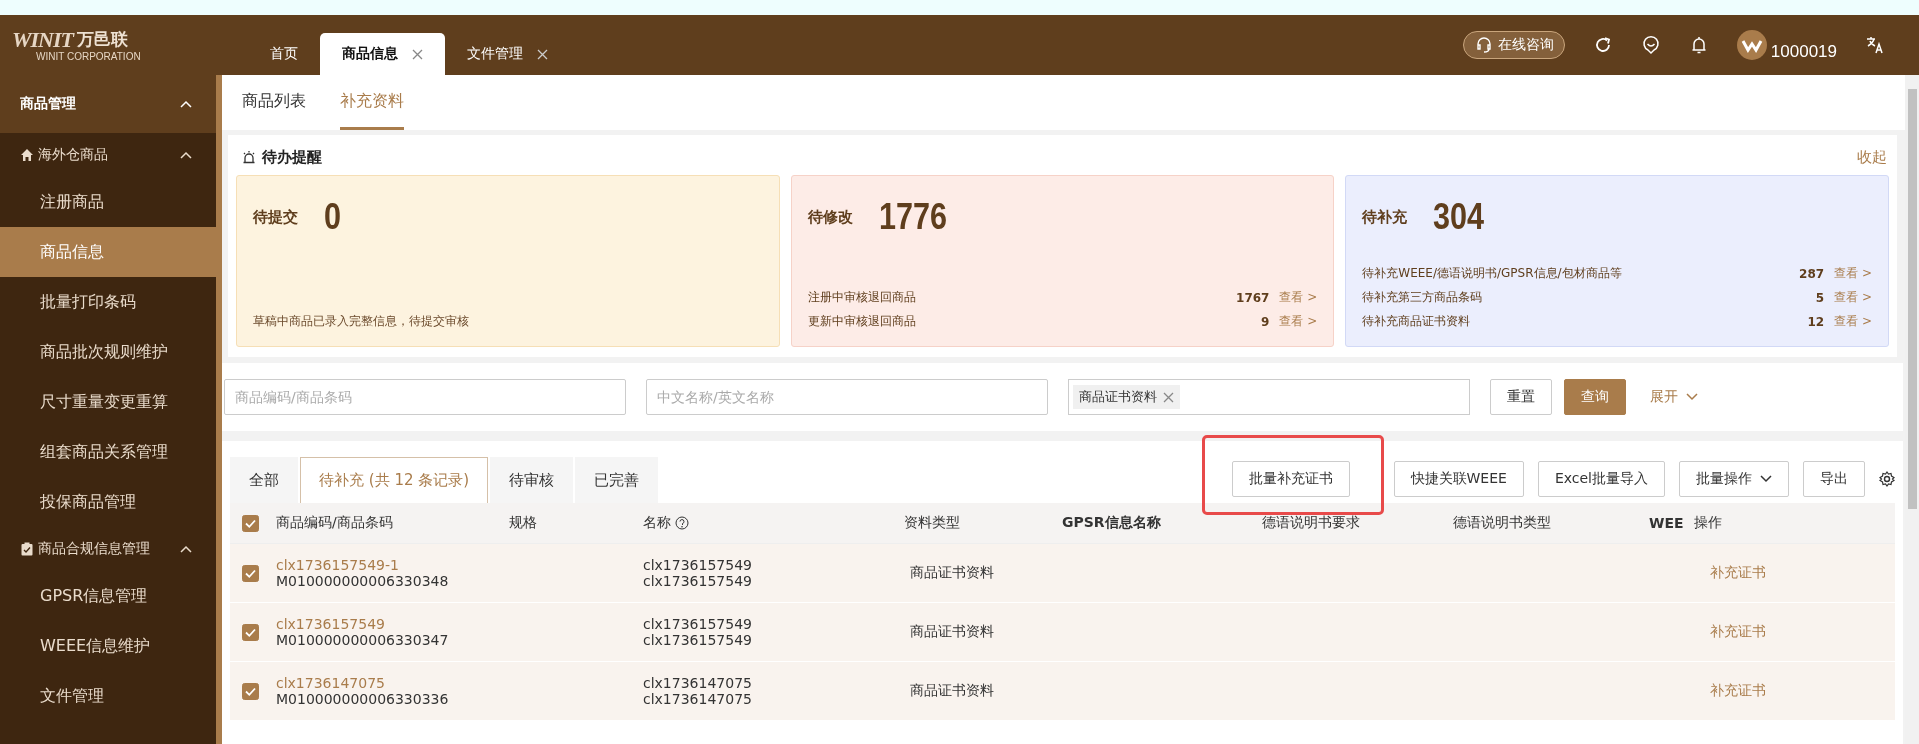 This screenshot has width=1919, height=744. What do you see at coordinates (532, 480) in the screenshot?
I see `status-tab: 待审核` at bounding box center [532, 480].